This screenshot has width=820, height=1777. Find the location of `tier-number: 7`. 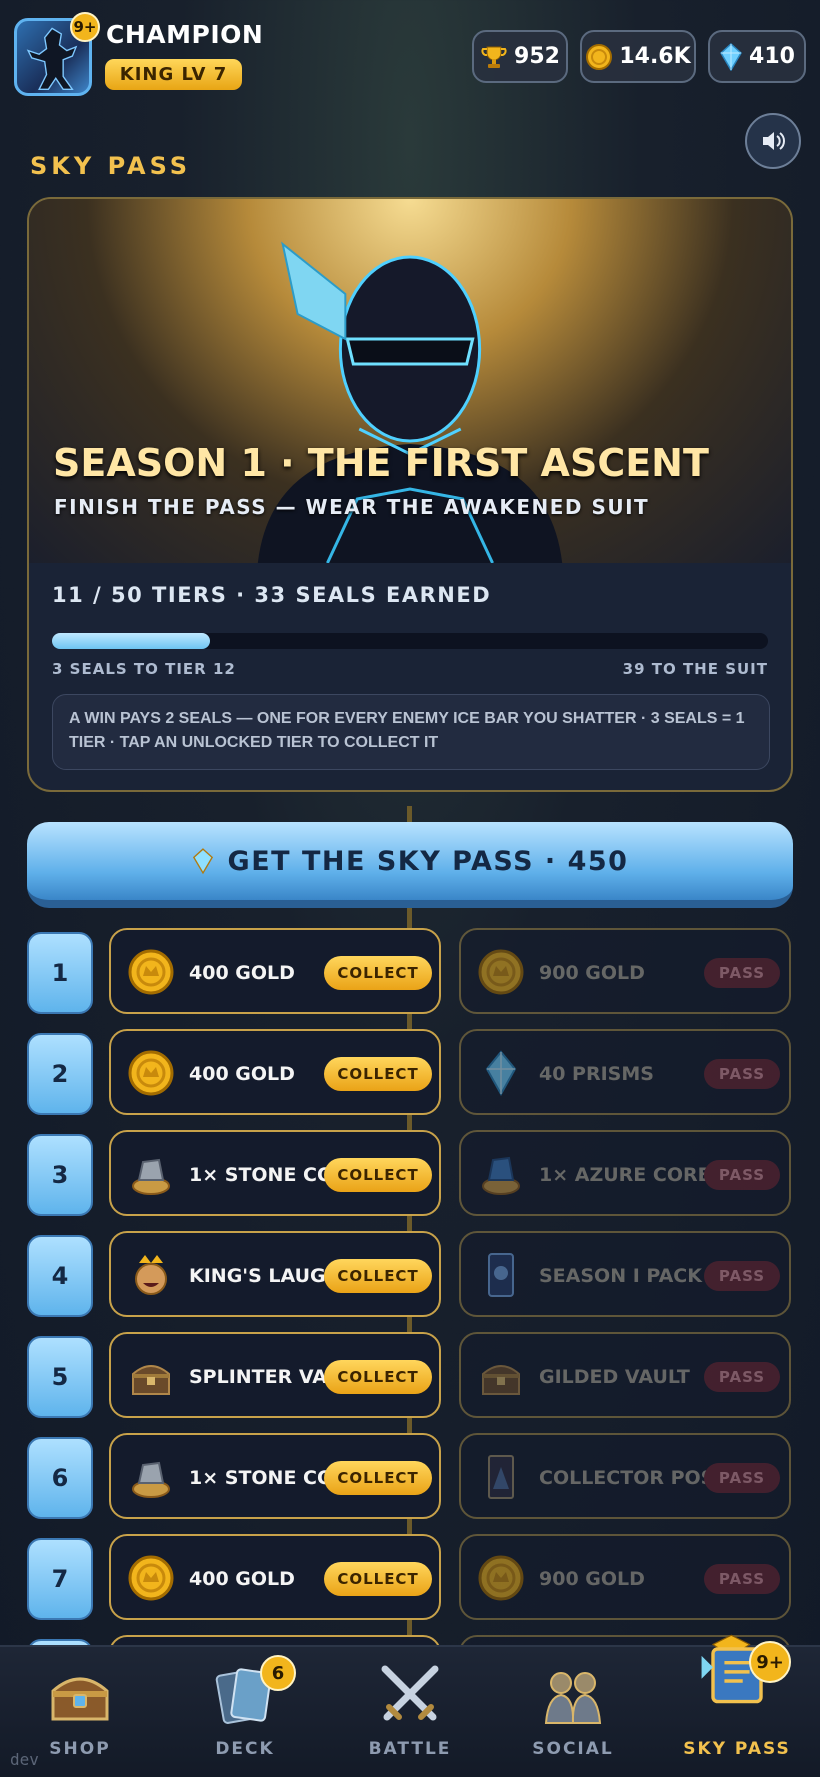

tier-number: 7 is located at coordinates (60, 1579).